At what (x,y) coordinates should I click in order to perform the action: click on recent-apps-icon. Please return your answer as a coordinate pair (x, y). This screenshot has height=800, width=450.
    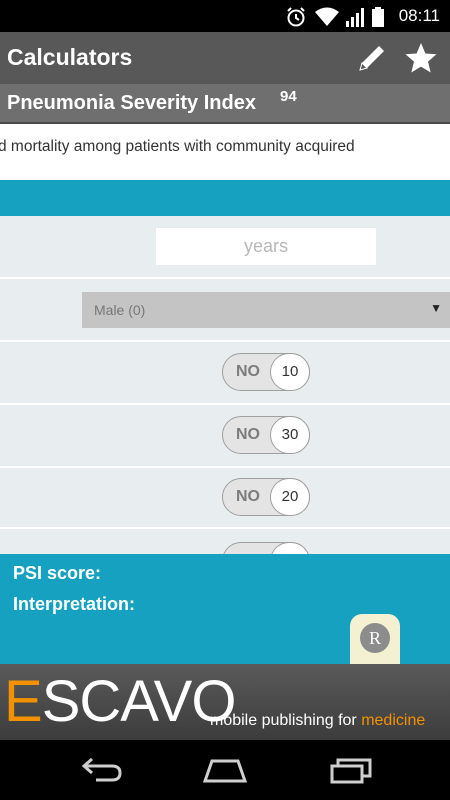
    Looking at the image, I should click on (352, 770).